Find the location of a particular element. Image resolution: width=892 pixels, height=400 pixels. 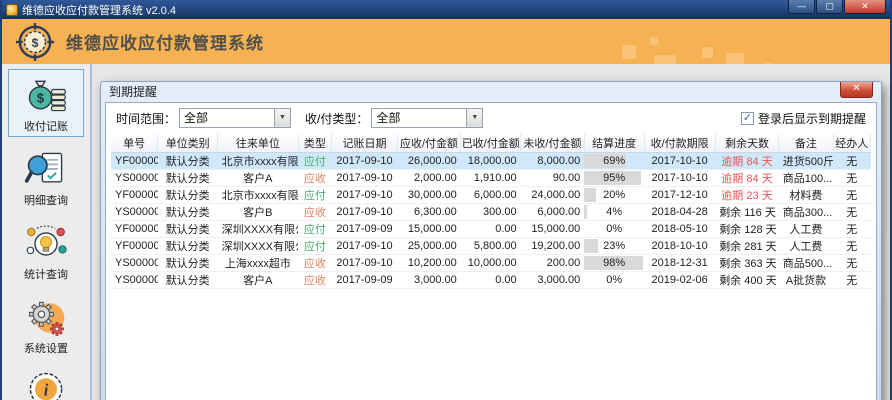

sidebar-item-about: i is located at coordinates (46, 382).